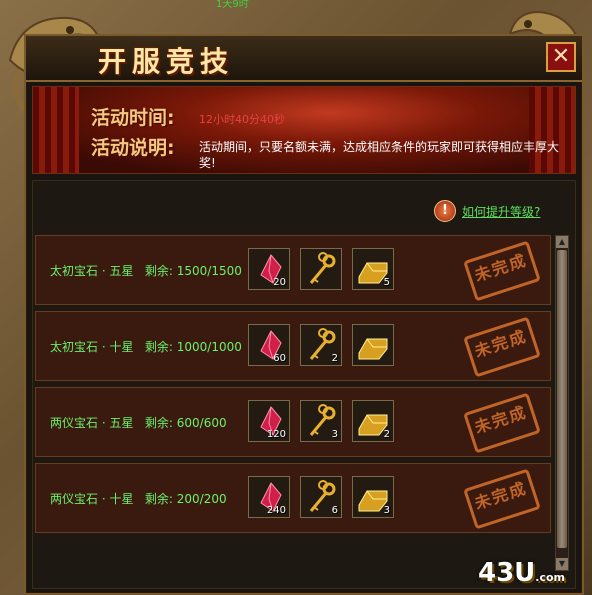  What do you see at coordinates (501, 211) in the screenshot?
I see `help-link-text: 如何提升等级?` at bounding box center [501, 211].